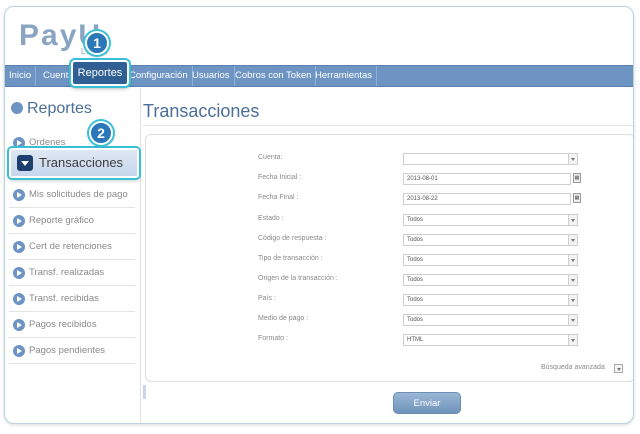  I want to click on fecha-inicial-label: Fecha Inicial :, so click(280, 177).